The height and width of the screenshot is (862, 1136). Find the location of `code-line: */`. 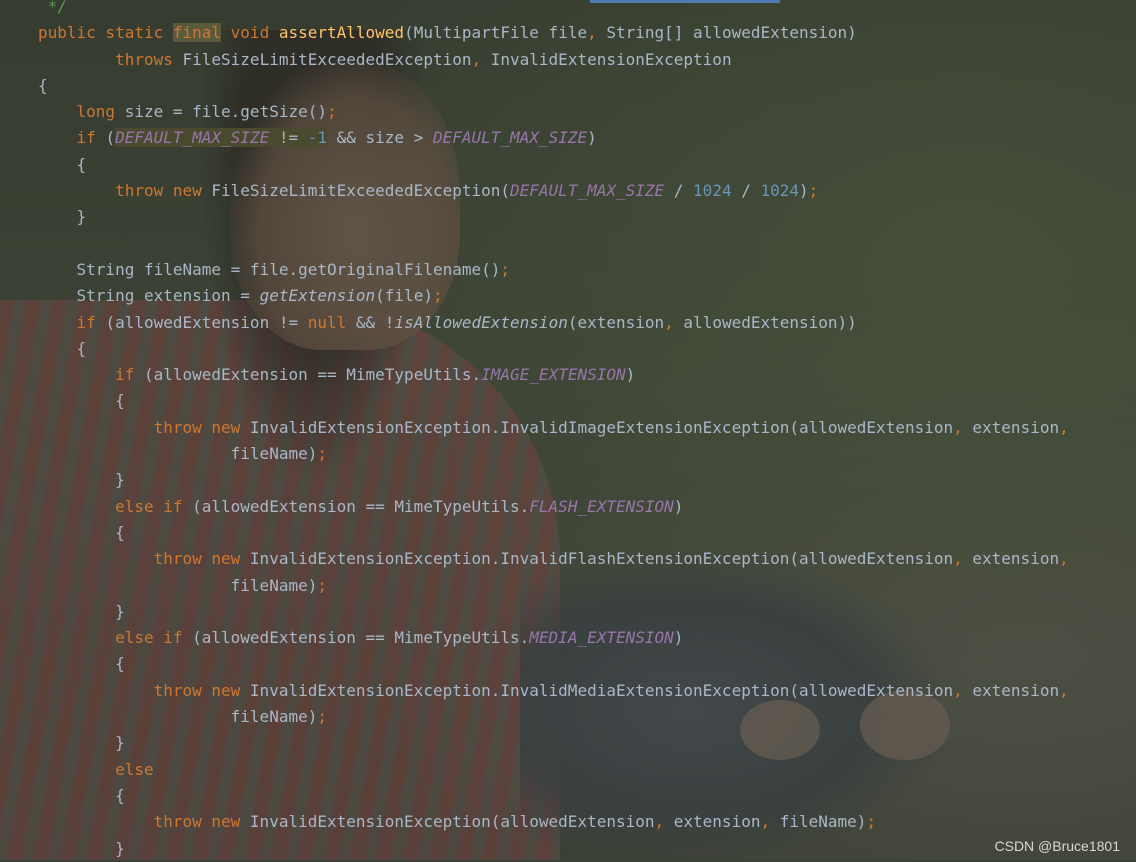

code-line: */ is located at coordinates (553, 10).